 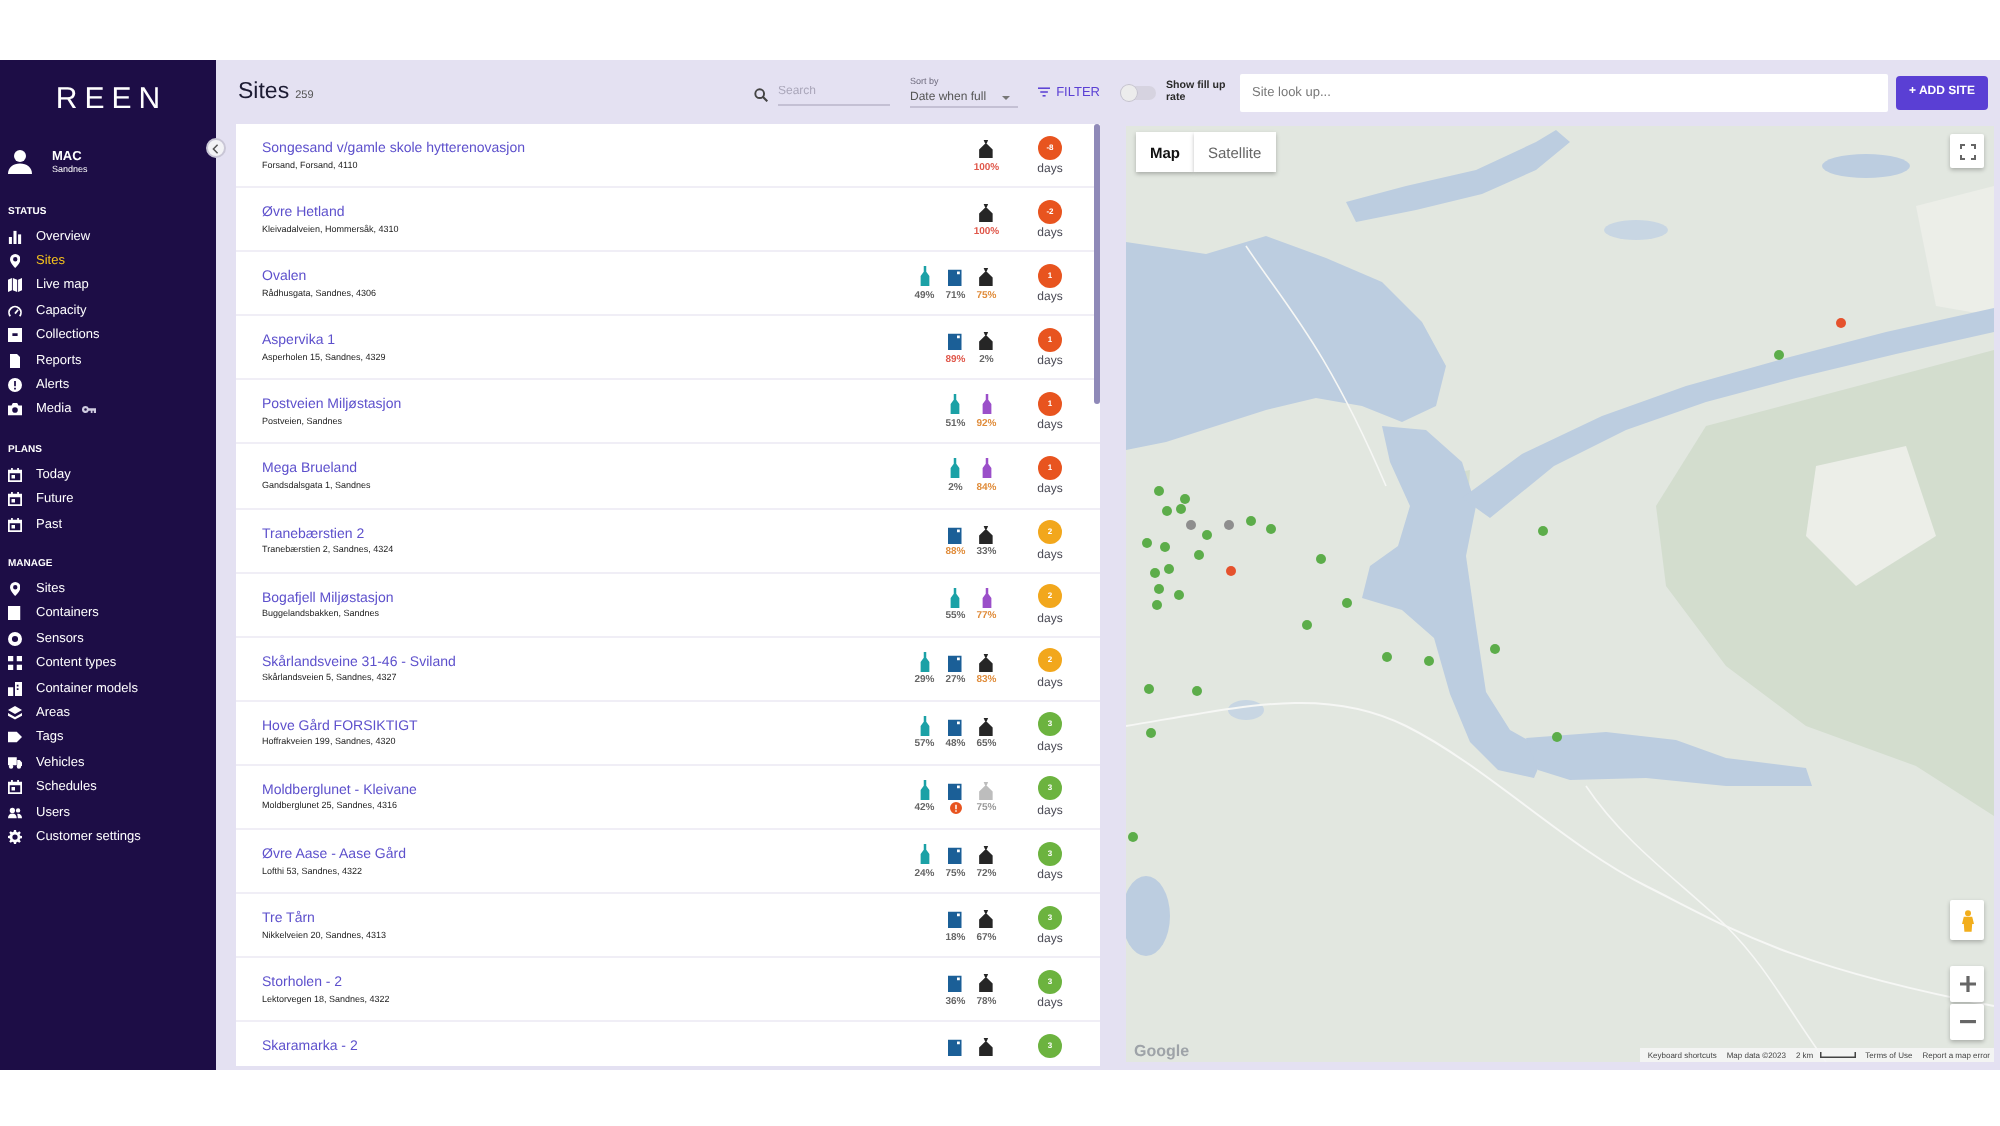 I want to click on box-icon, so click(x=15, y=335).